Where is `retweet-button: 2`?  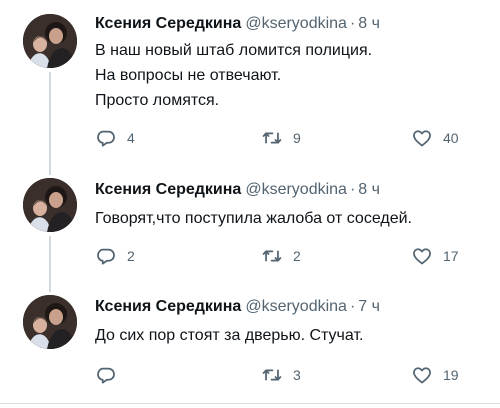 retweet-button: 2 is located at coordinates (281, 256).